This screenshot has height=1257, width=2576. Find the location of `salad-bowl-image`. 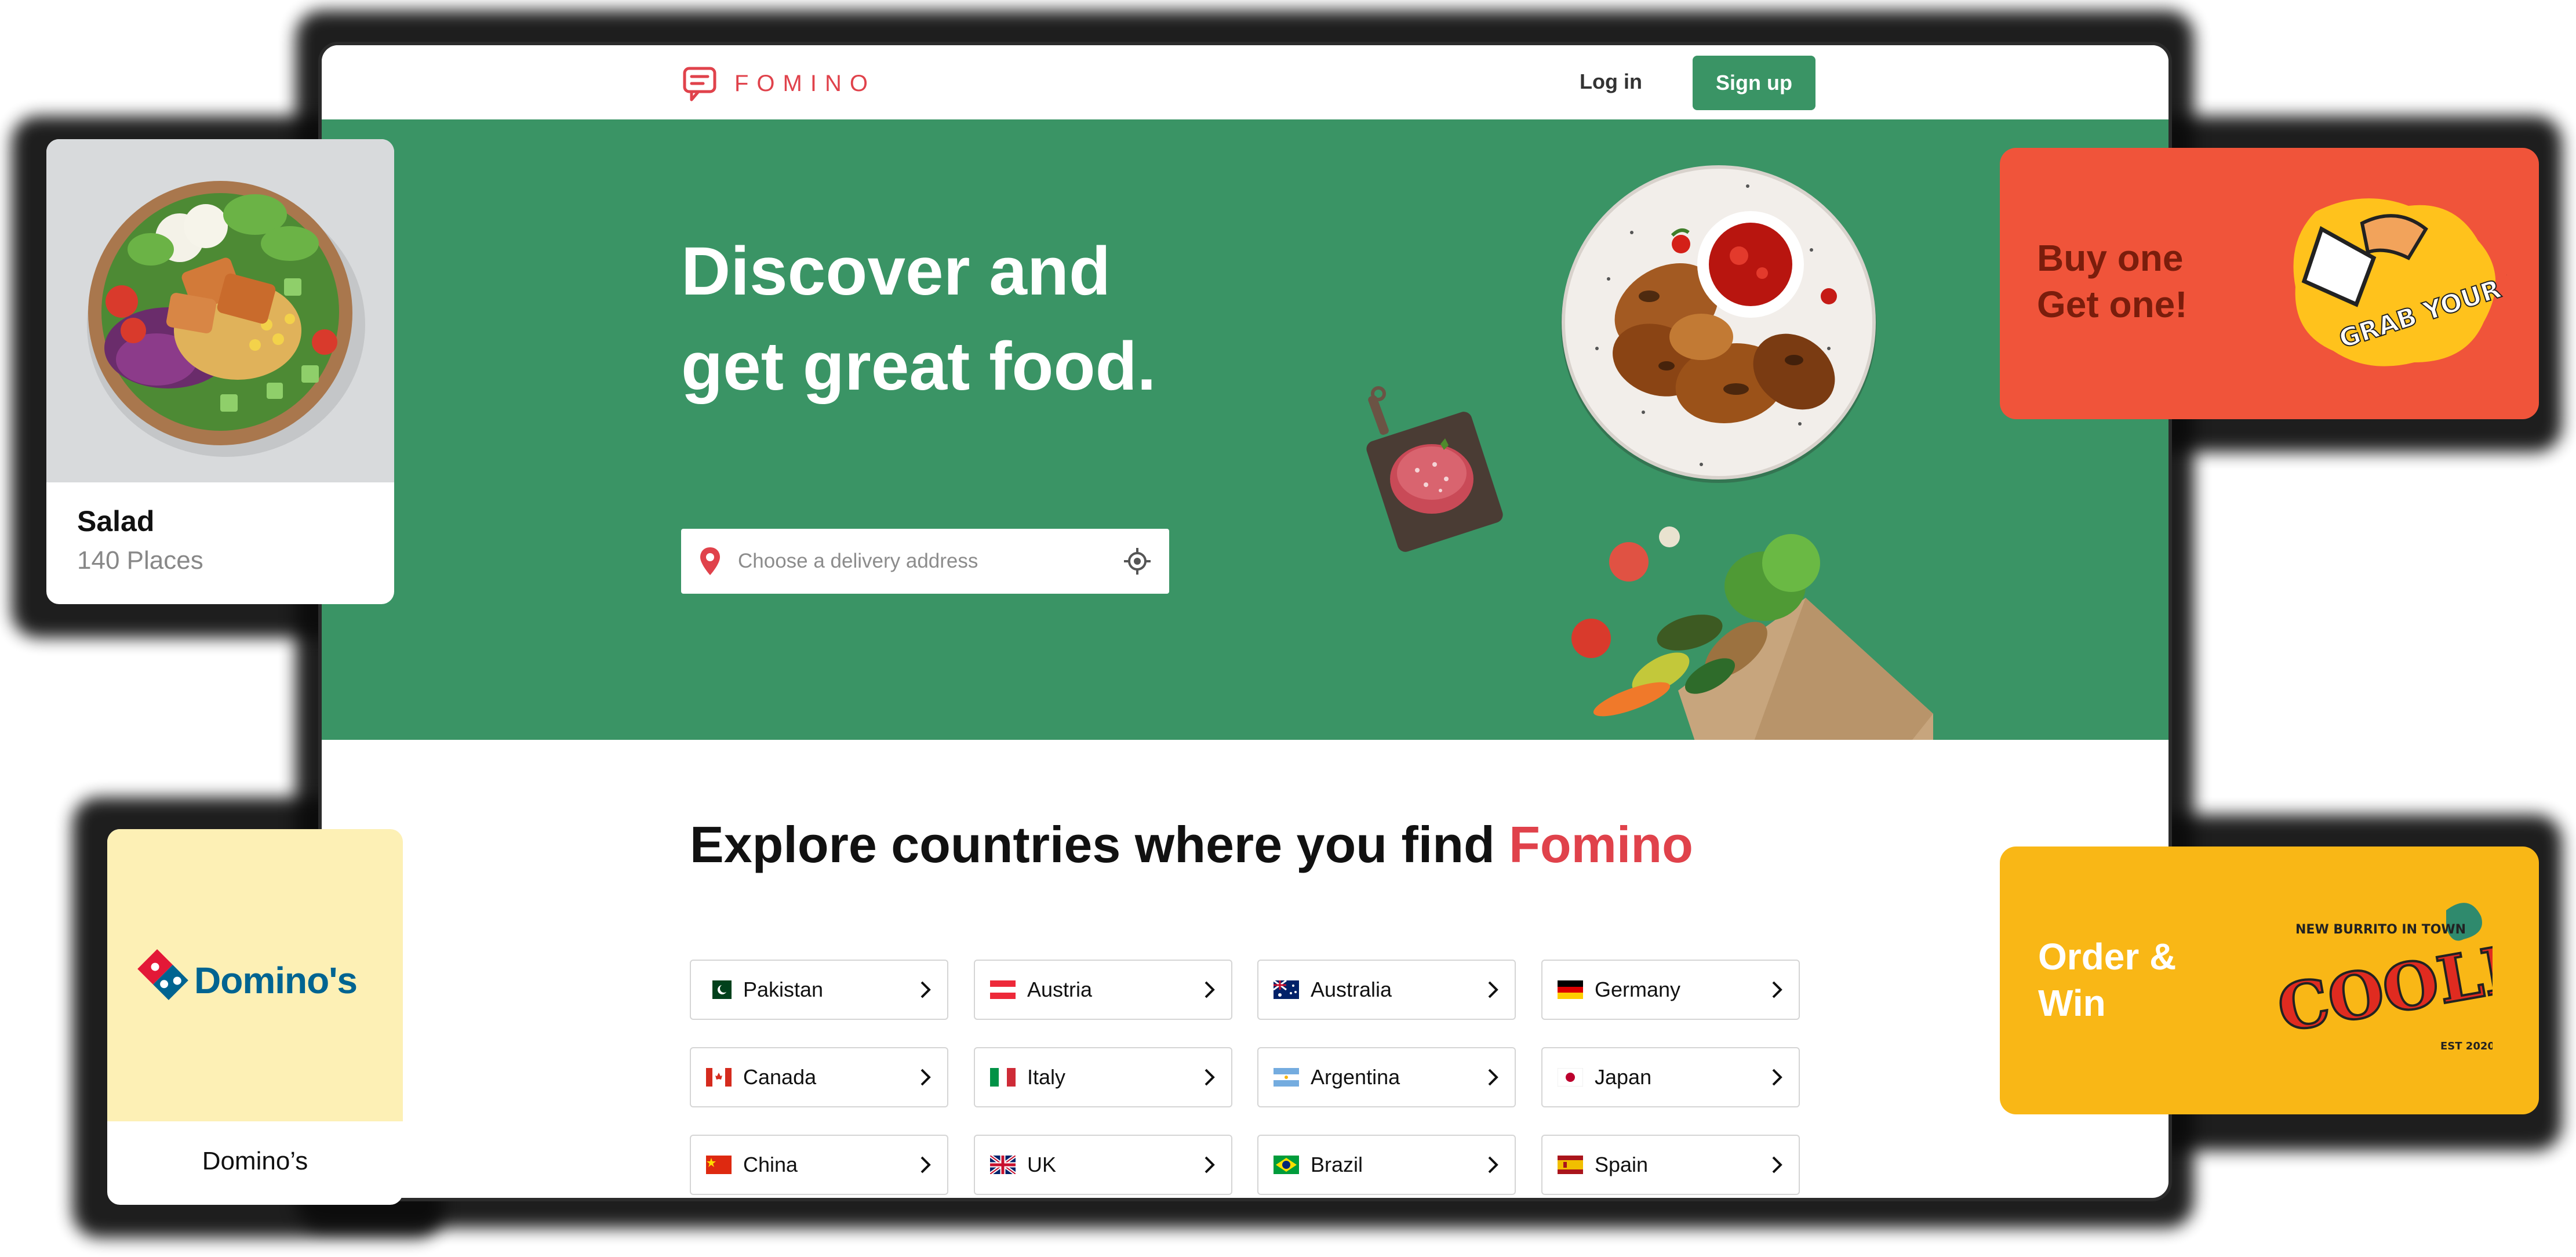

salad-bowl-image is located at coordinates (220, 311).